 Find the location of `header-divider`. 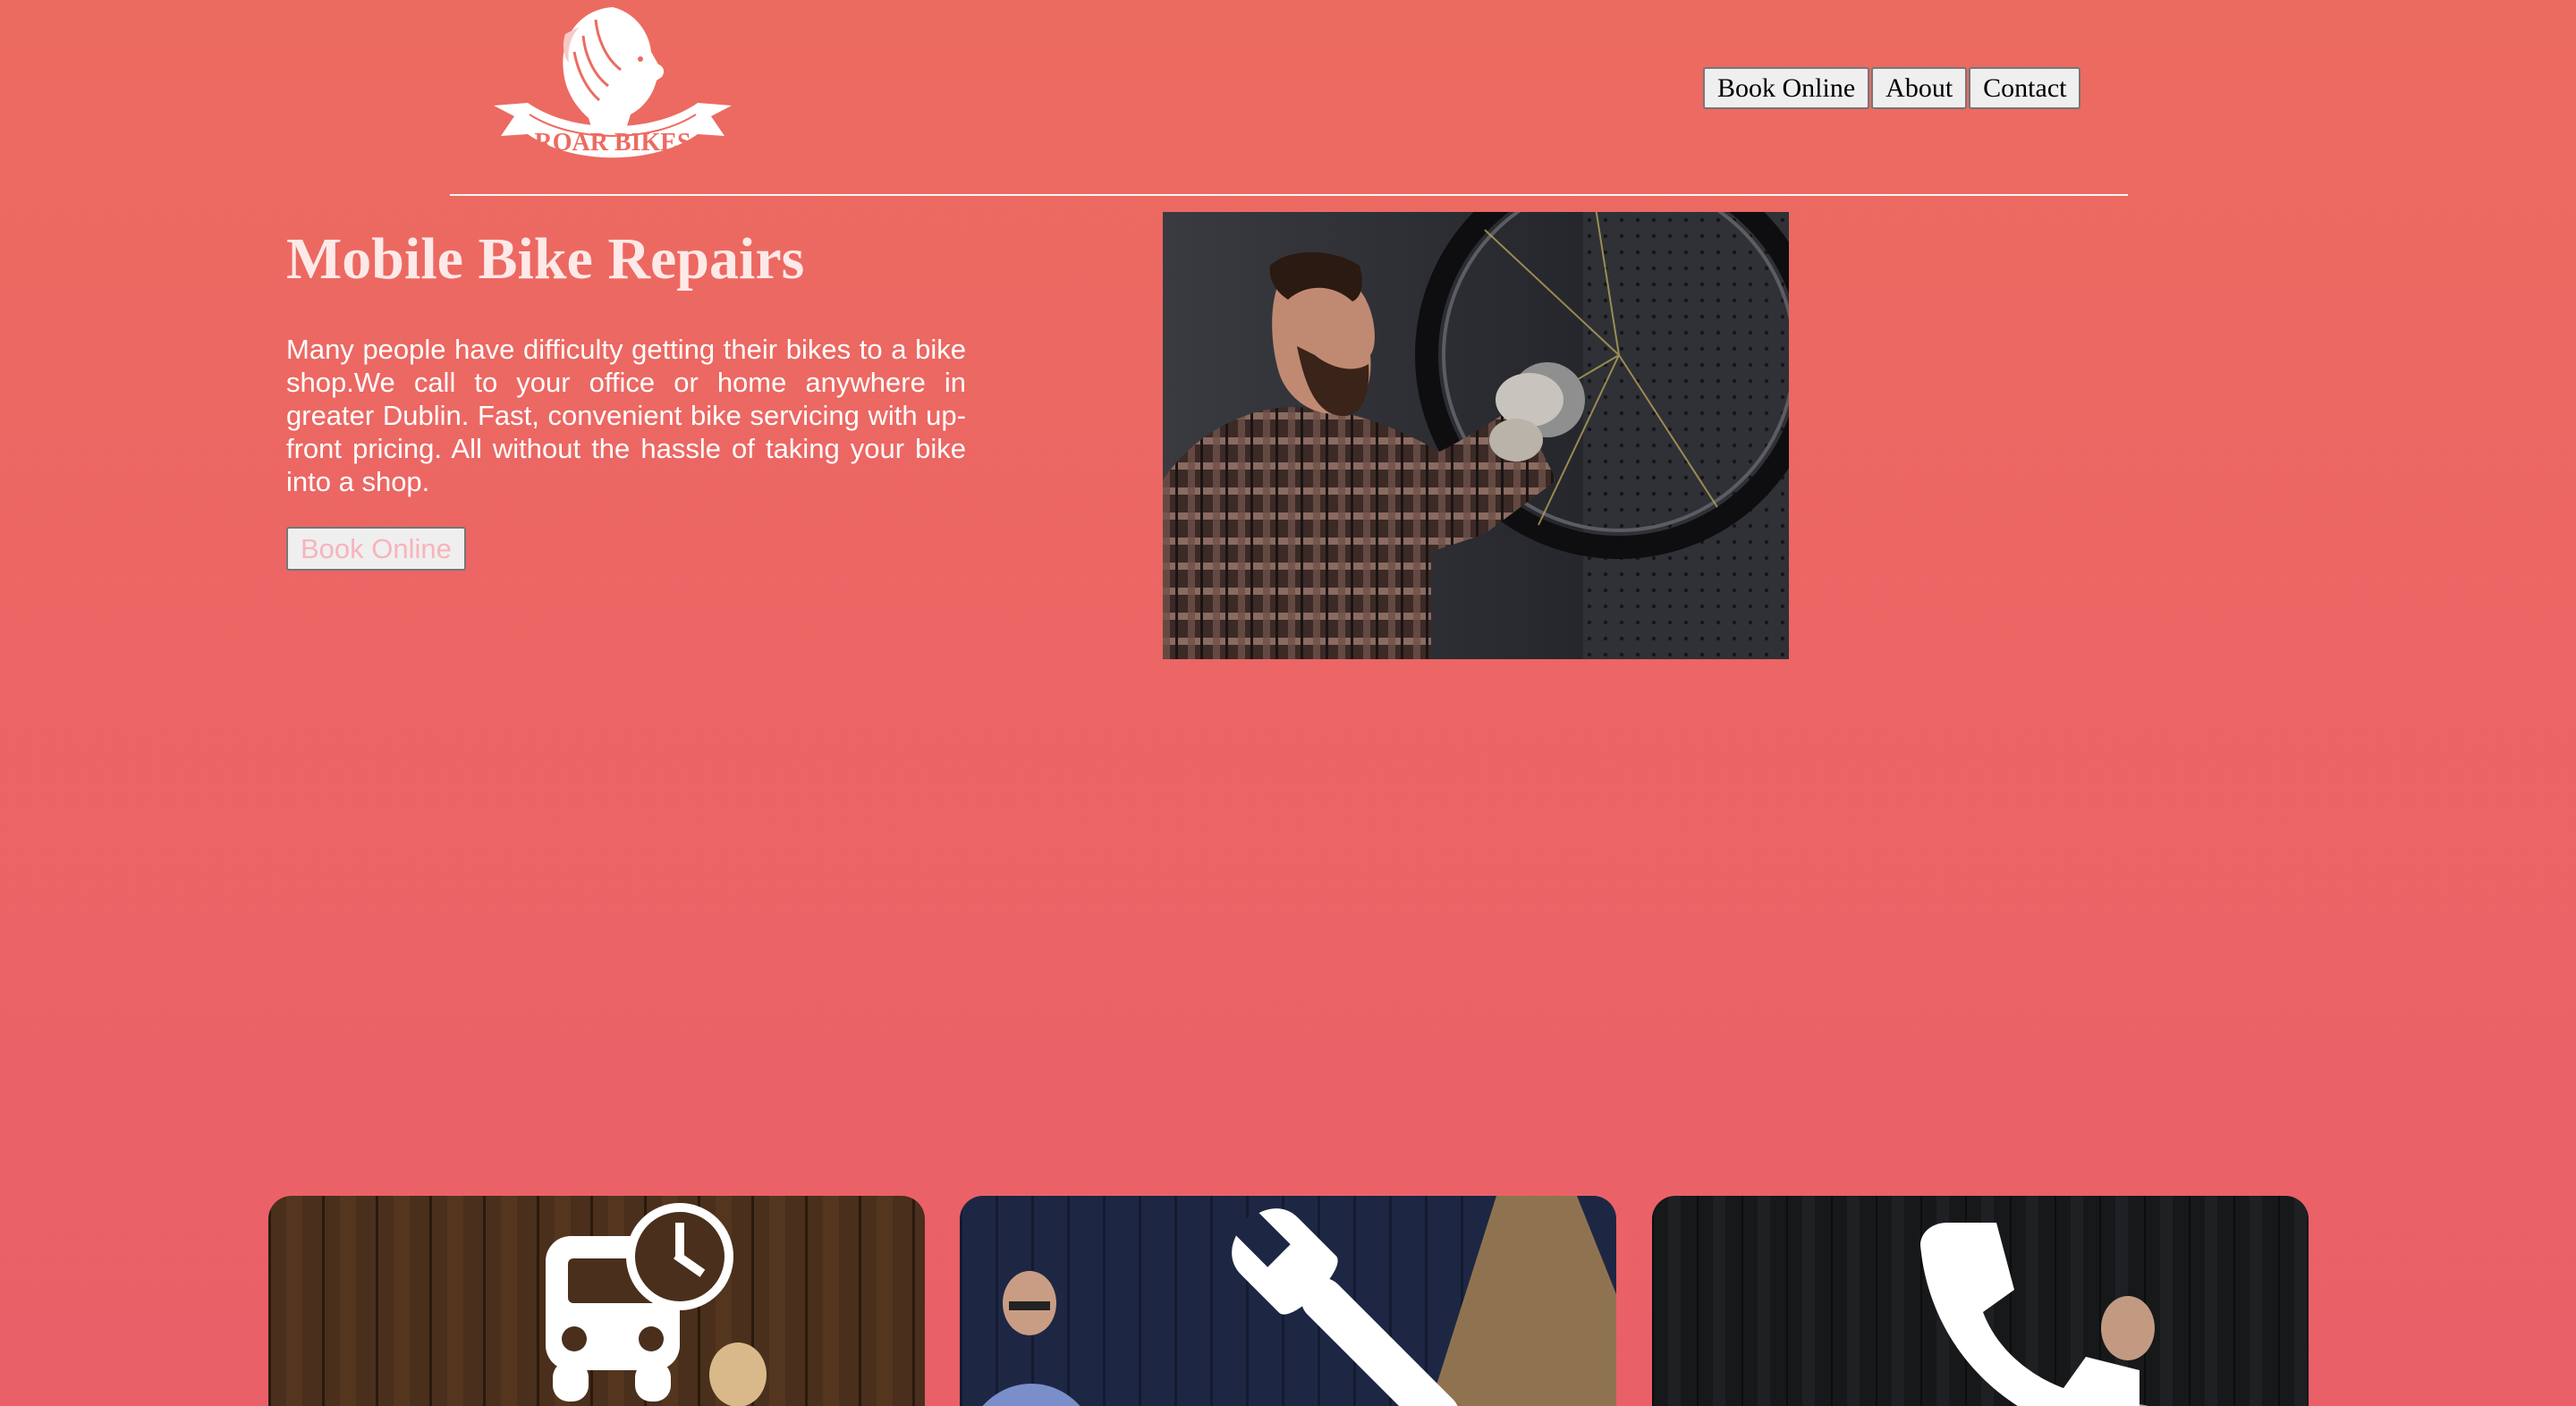

header-divider is located at coordinates (1289, 195).